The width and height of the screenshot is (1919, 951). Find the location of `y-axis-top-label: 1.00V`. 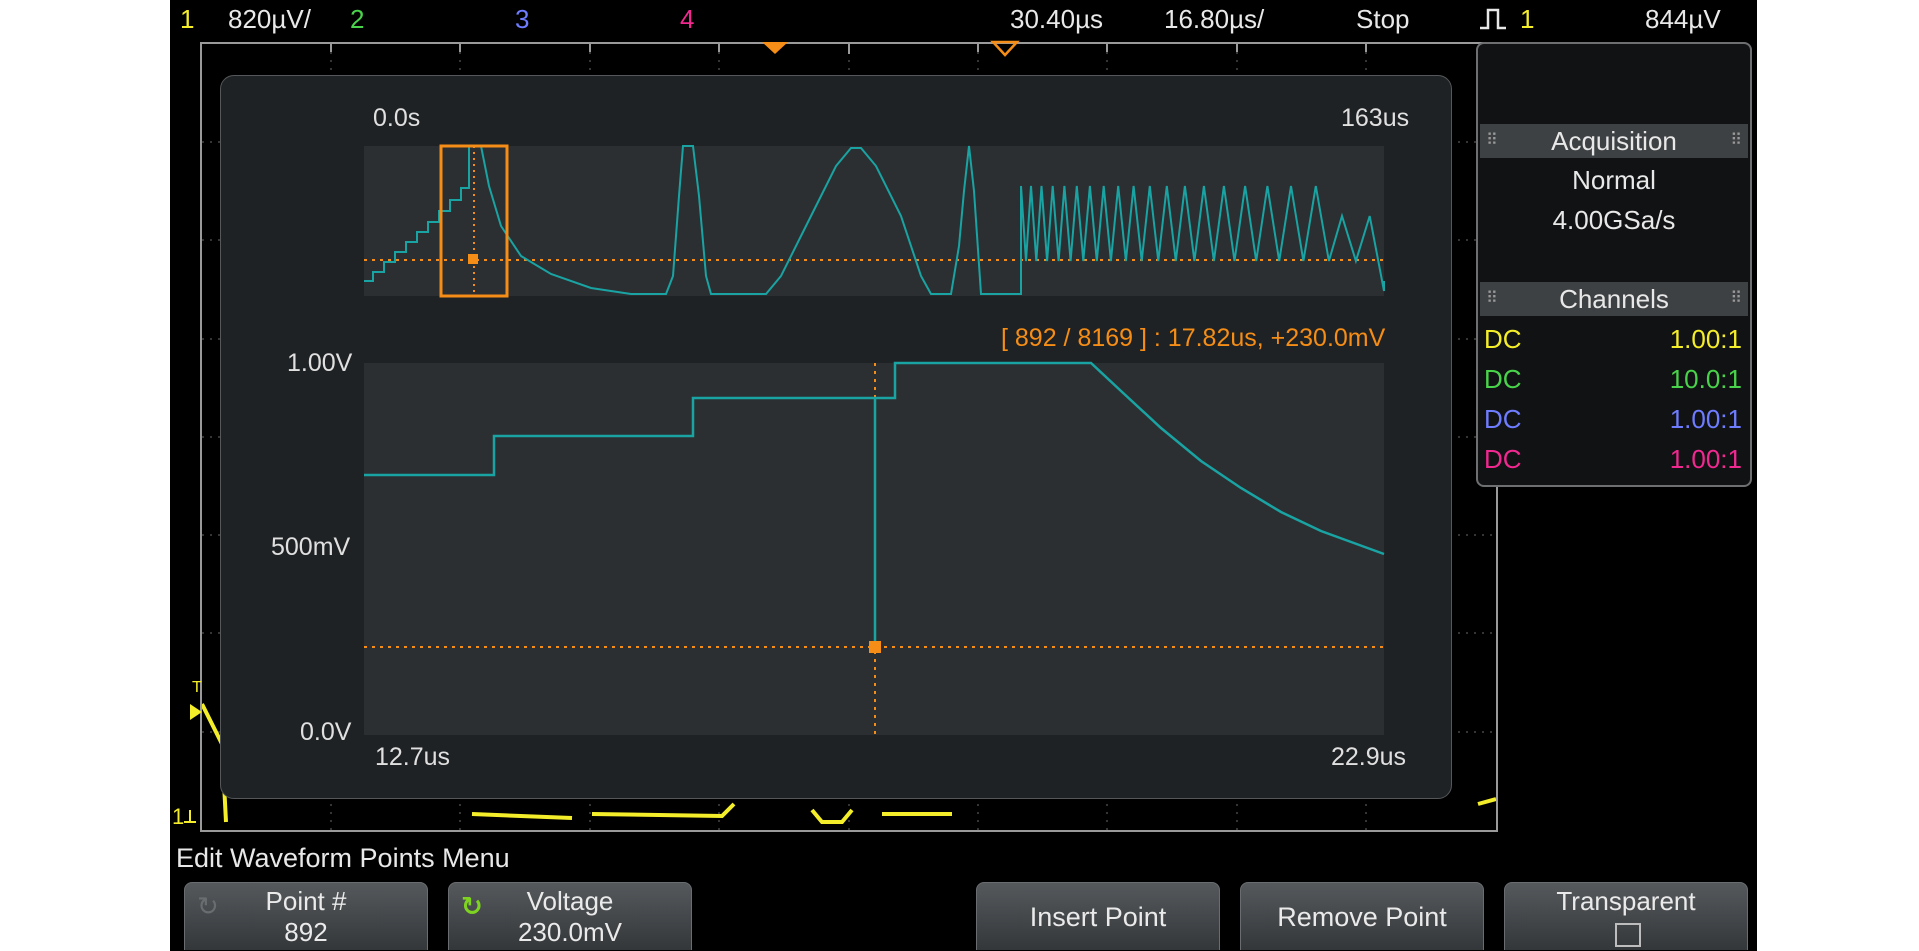

y-axis-top-label: 1.00V is located at coordinates (320, 363).